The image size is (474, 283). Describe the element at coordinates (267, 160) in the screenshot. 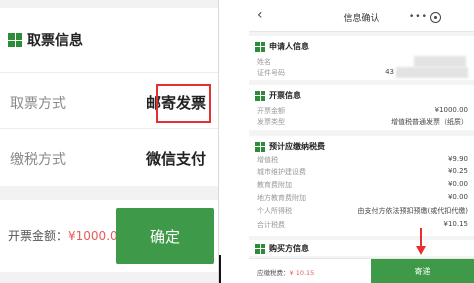

I see `tax-label: 增值税` at that location.